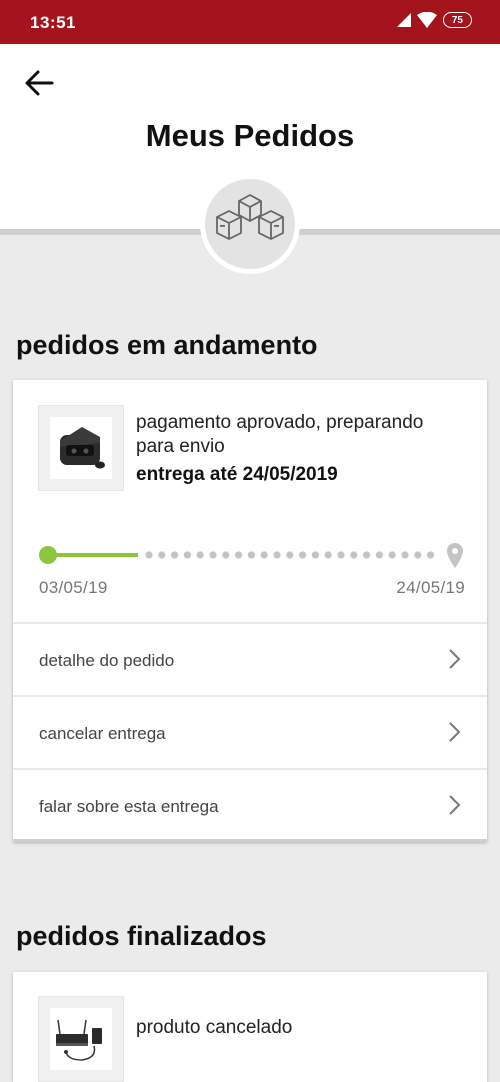 This screenshot has height=1082, width=500. I want to click on status-icons: 75, so click(434, 20).